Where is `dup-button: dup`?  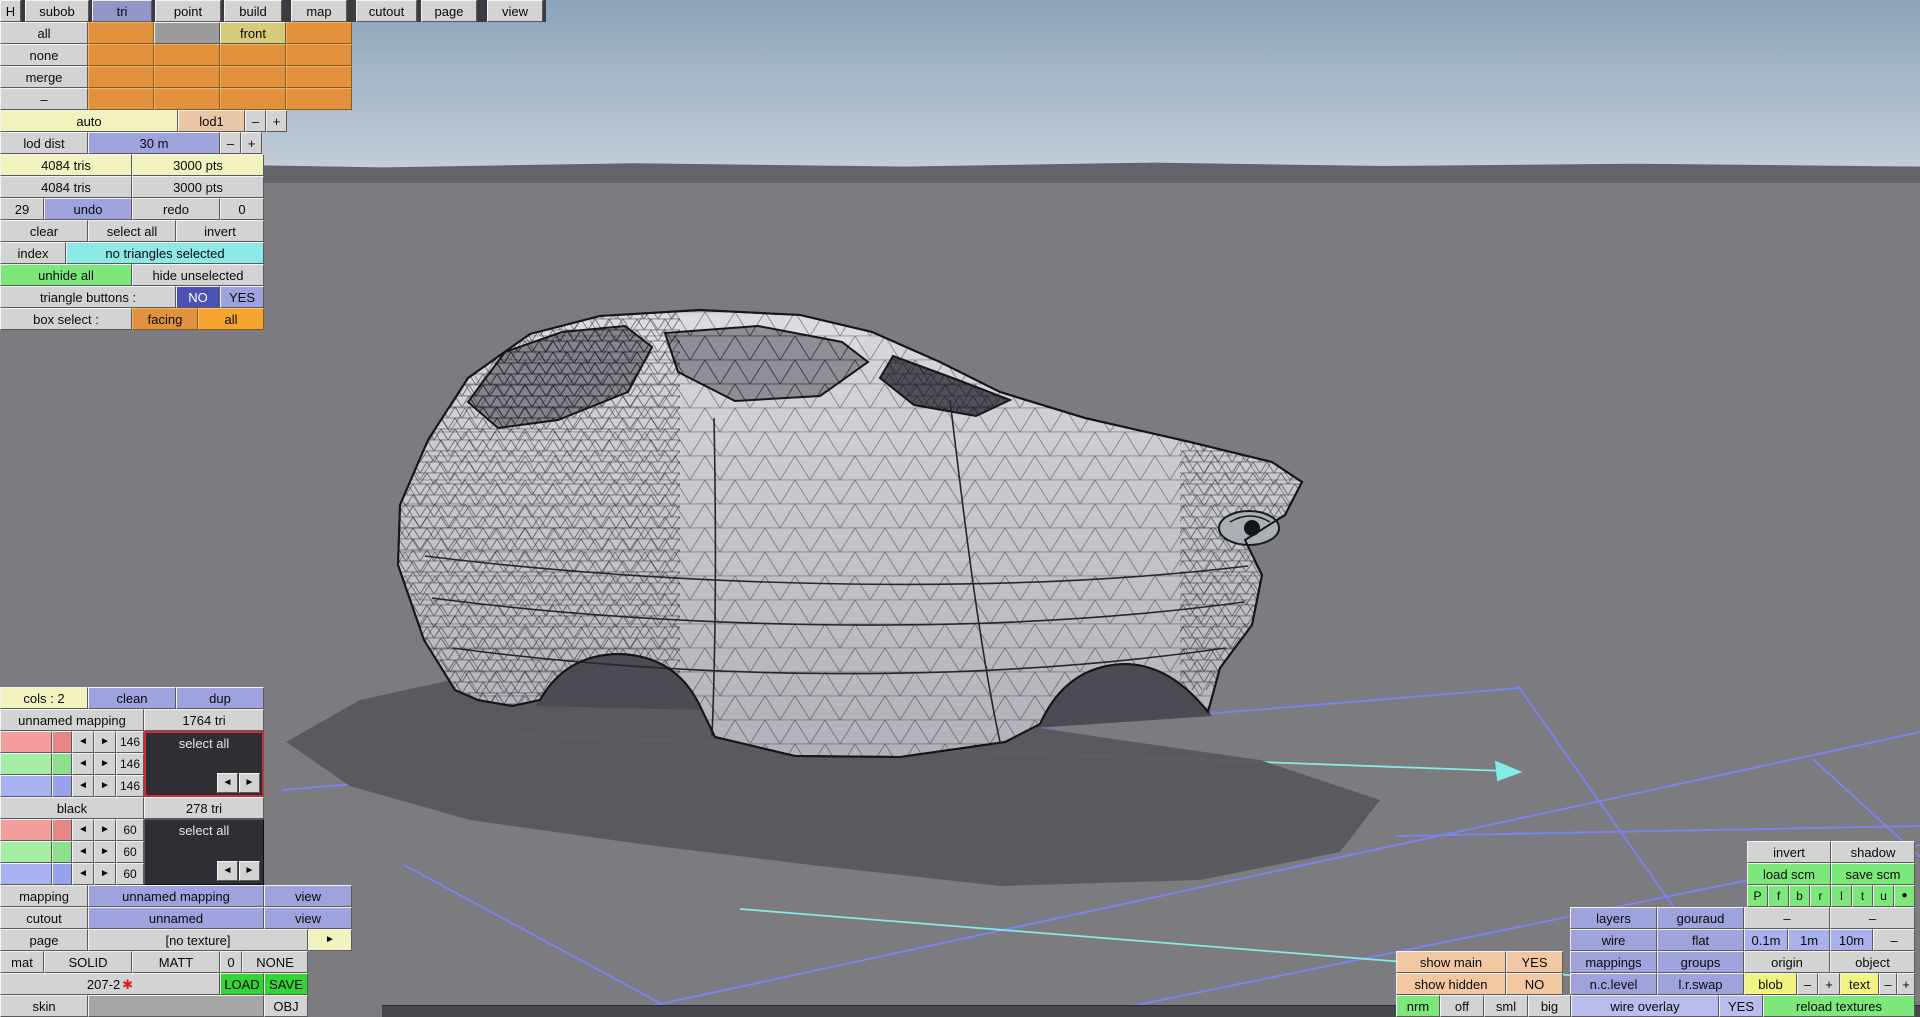 dup-button: dup is located at coordinates (220, 698).